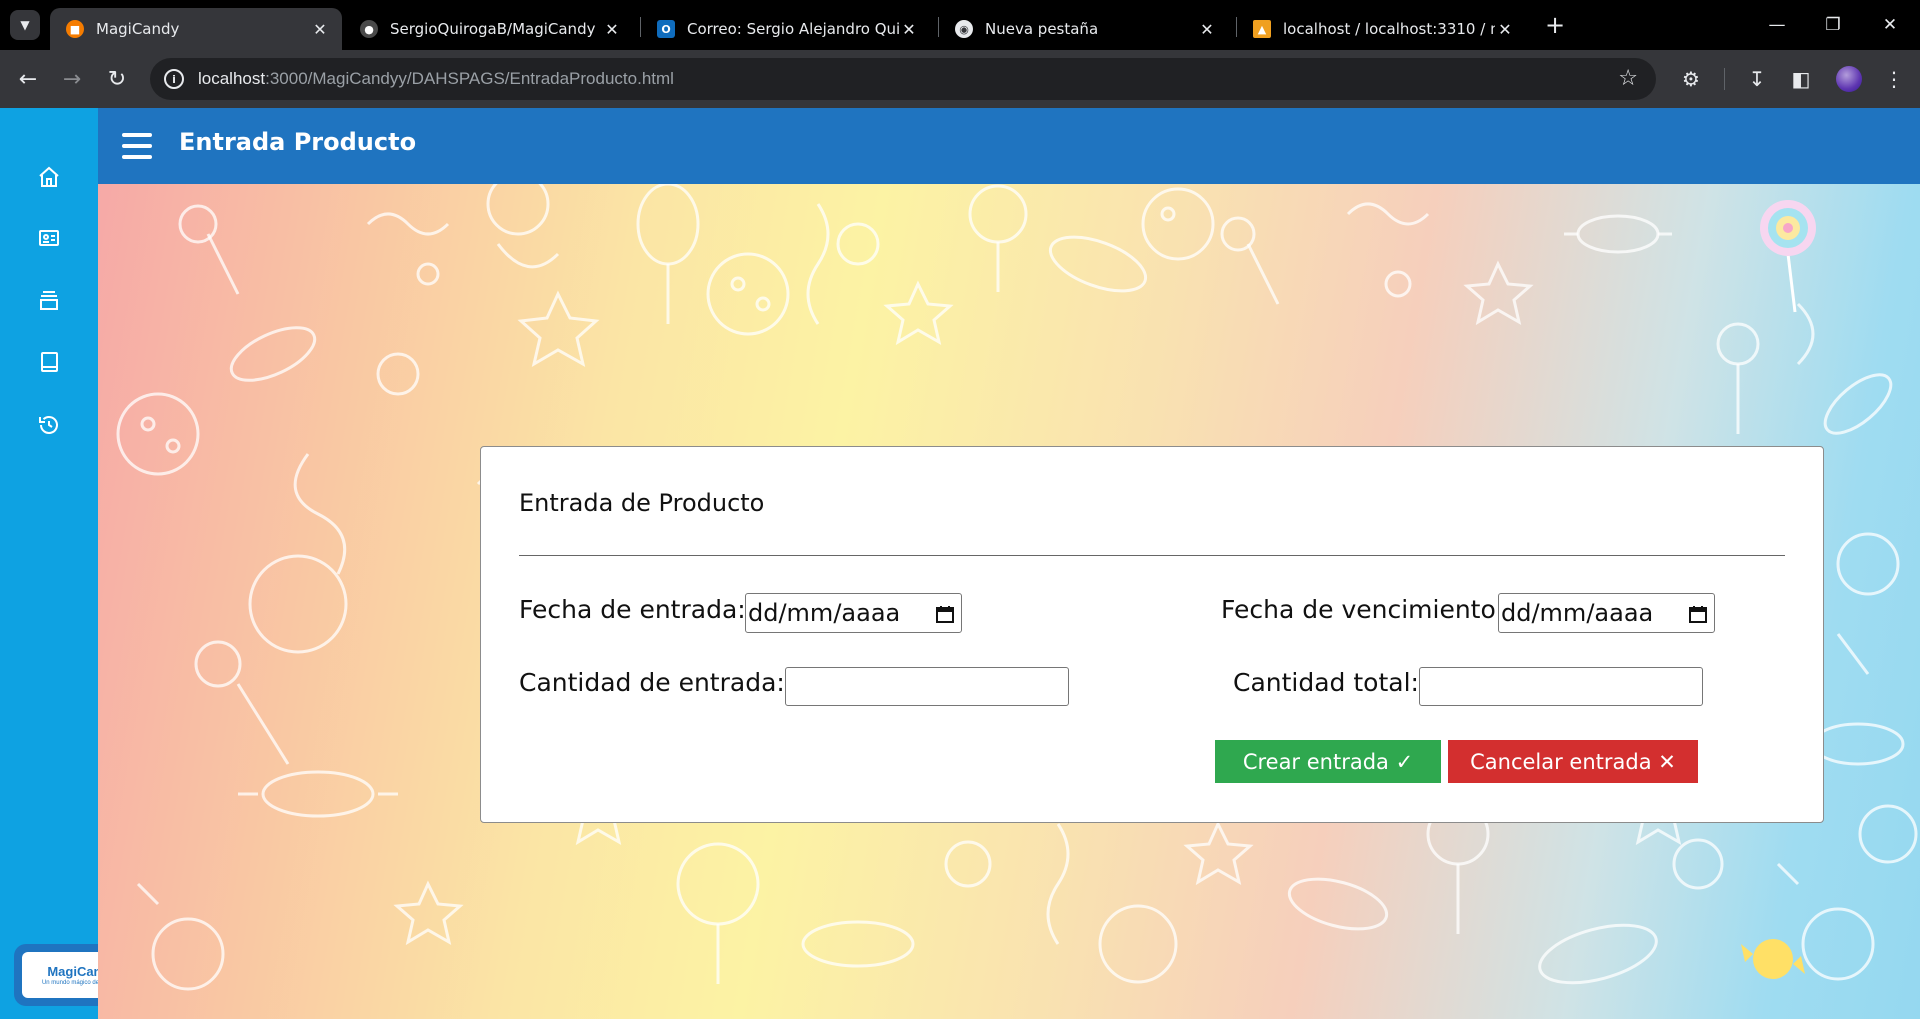 The image size is (1920, 1019). What do you see at coordinates (1788, 256) in the screenshot?
I see `lollipop-icon` at bounding box center [1788, 256].